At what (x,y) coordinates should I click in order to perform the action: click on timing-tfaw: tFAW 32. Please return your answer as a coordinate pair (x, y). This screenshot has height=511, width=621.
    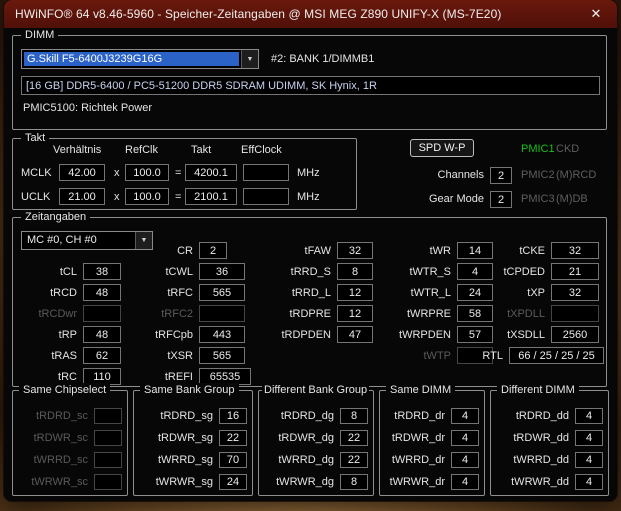
    Looking at the image, I should click on (316, 250).